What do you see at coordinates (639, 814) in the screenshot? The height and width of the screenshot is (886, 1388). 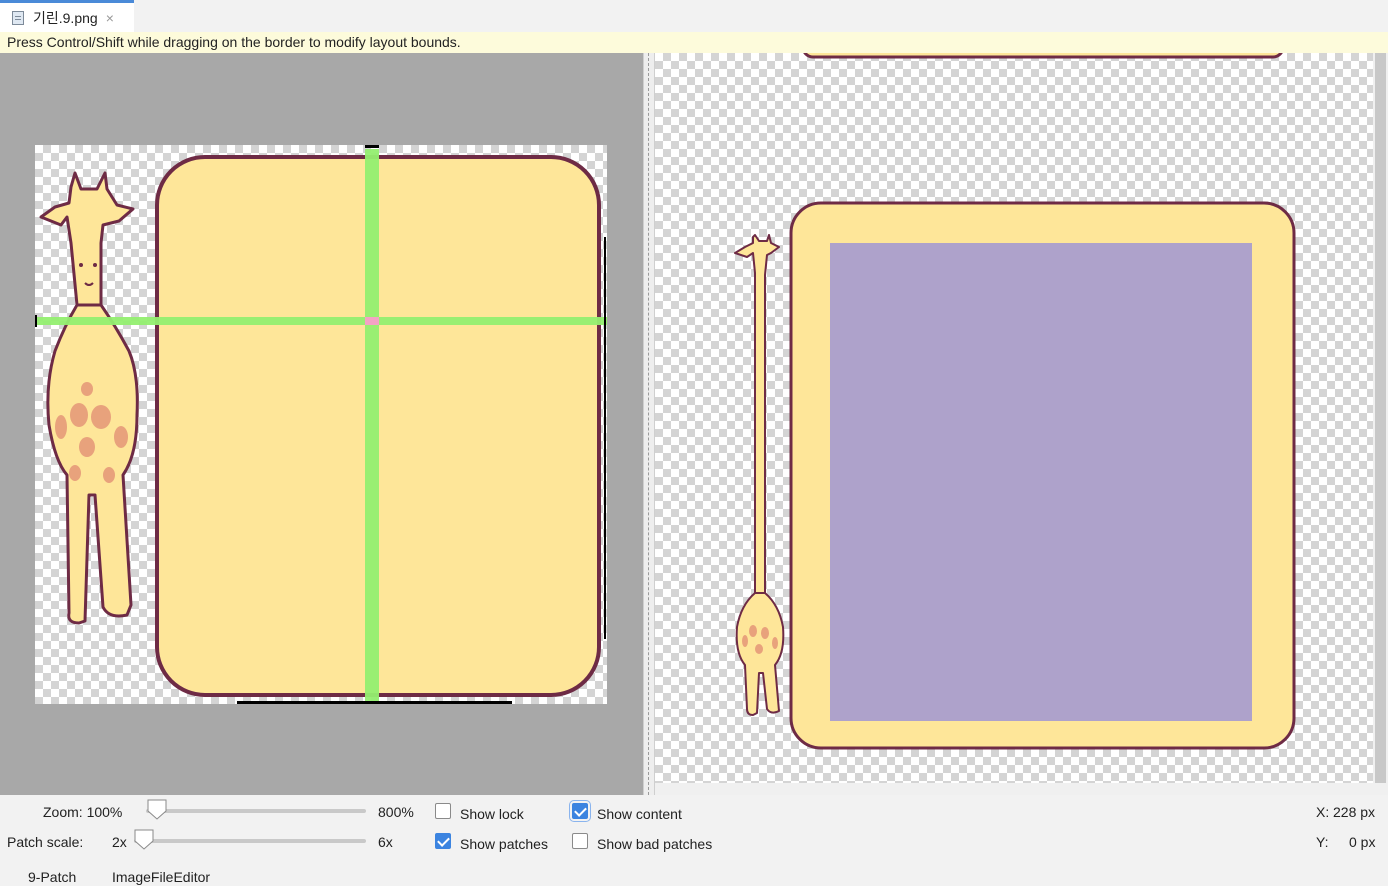 I see `show-content-label: Show content` at bounding box center [639, 814].